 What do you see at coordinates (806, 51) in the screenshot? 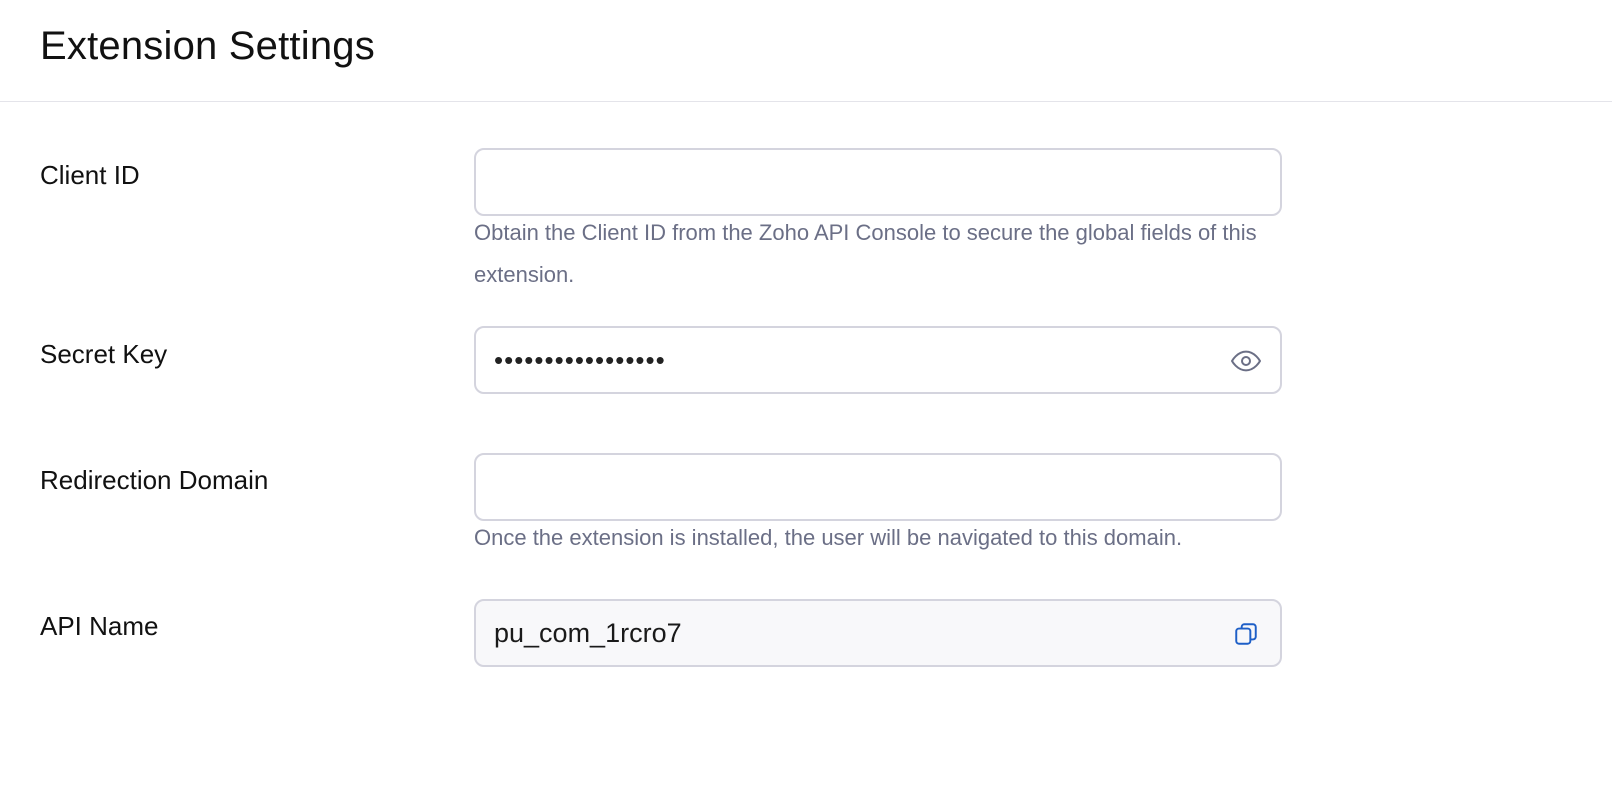
I see `page-header: Extension Settings` at bounding box center [806, 51].